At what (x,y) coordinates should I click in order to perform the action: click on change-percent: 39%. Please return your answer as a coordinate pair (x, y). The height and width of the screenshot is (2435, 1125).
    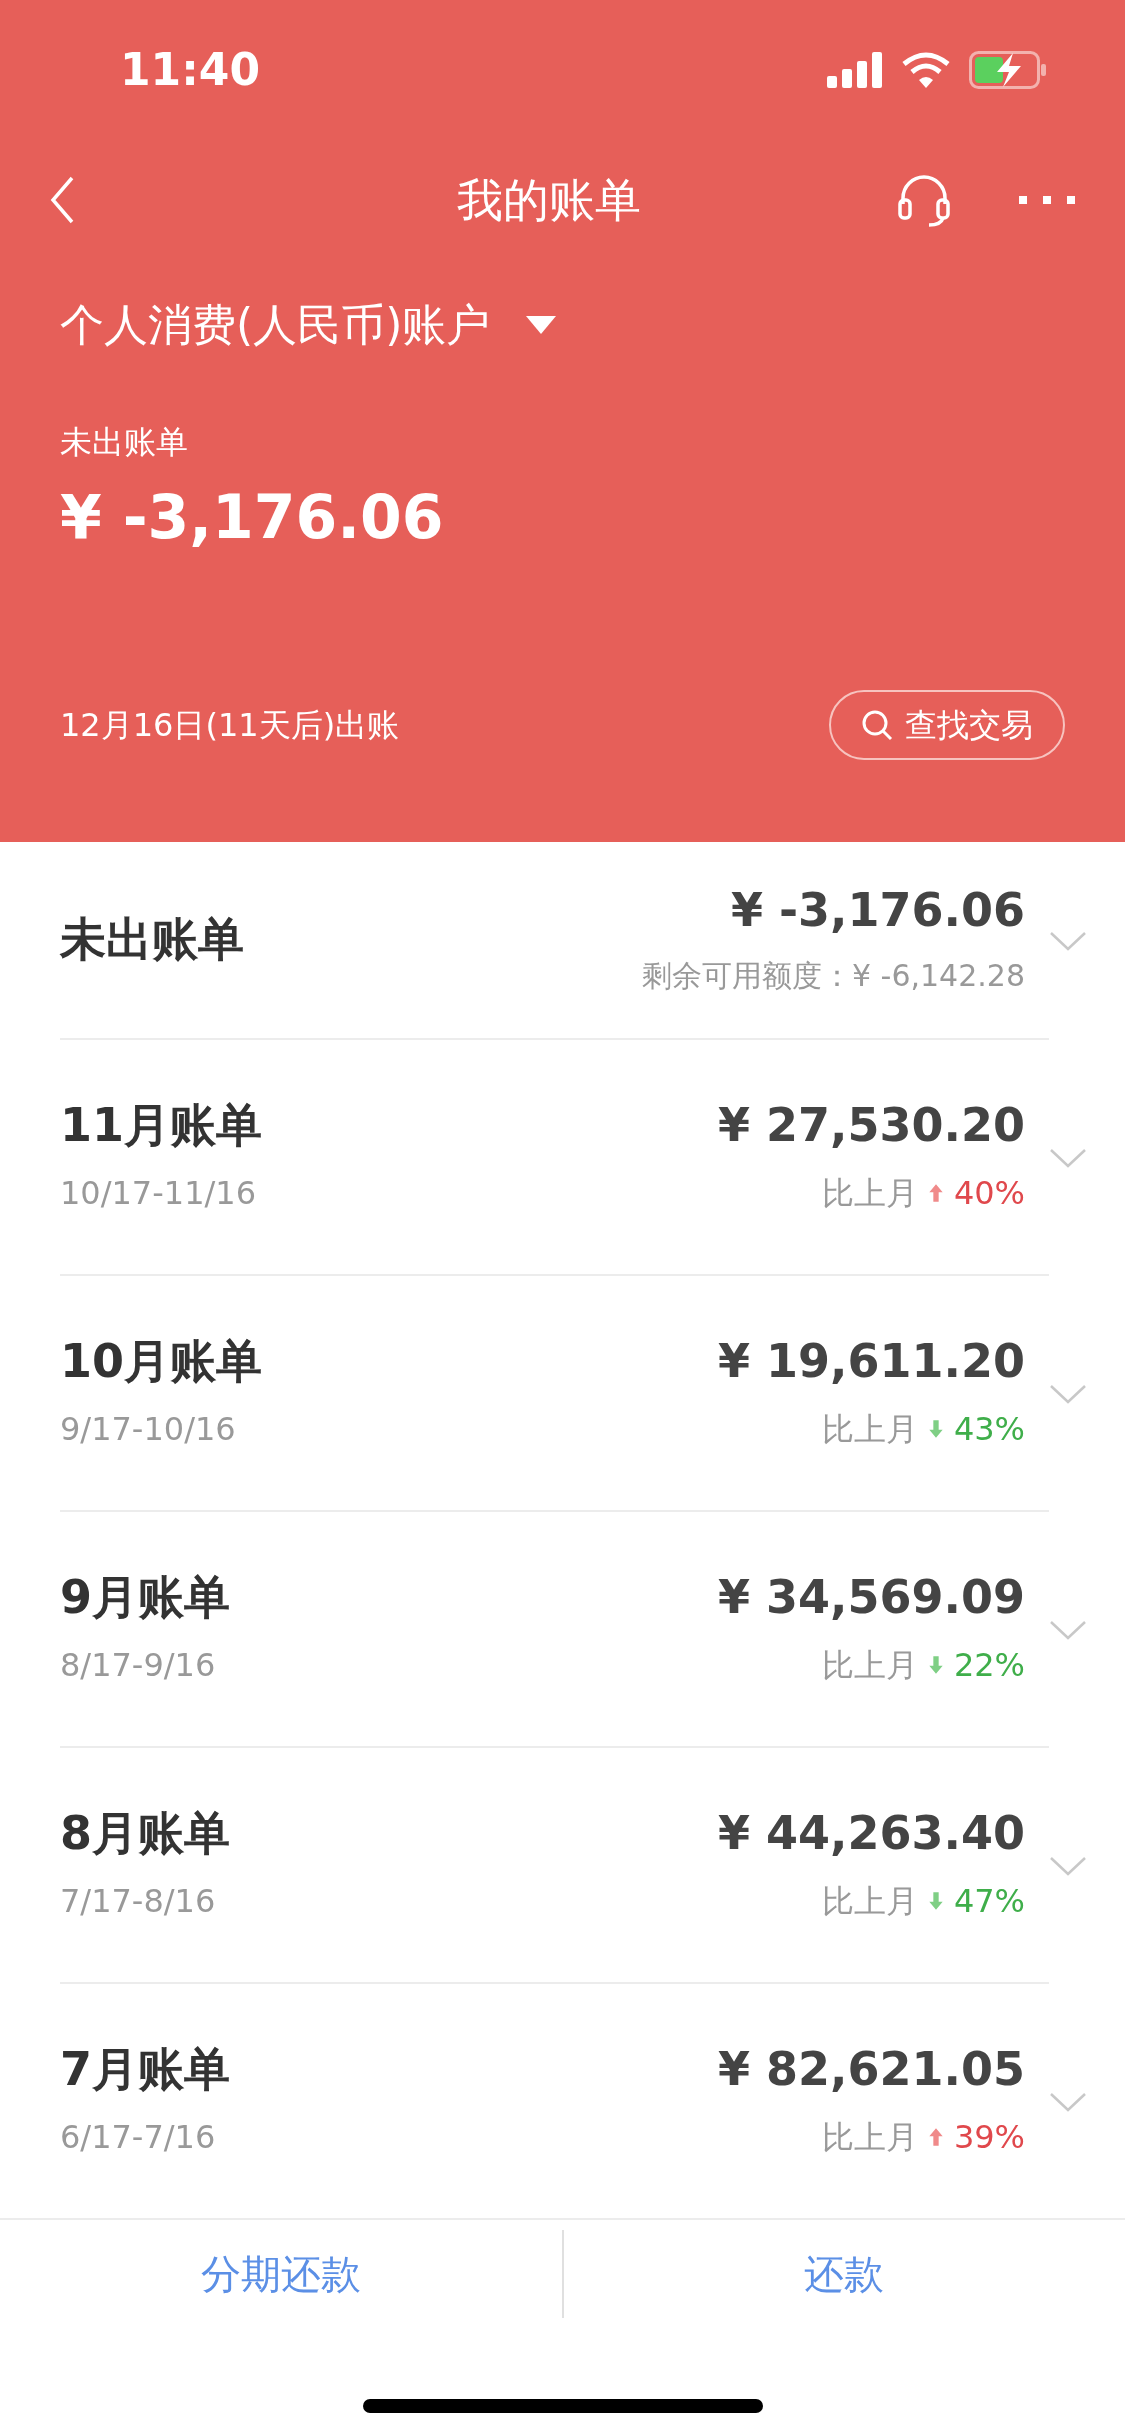
    Looking at the image, I should click on (989, 2137).